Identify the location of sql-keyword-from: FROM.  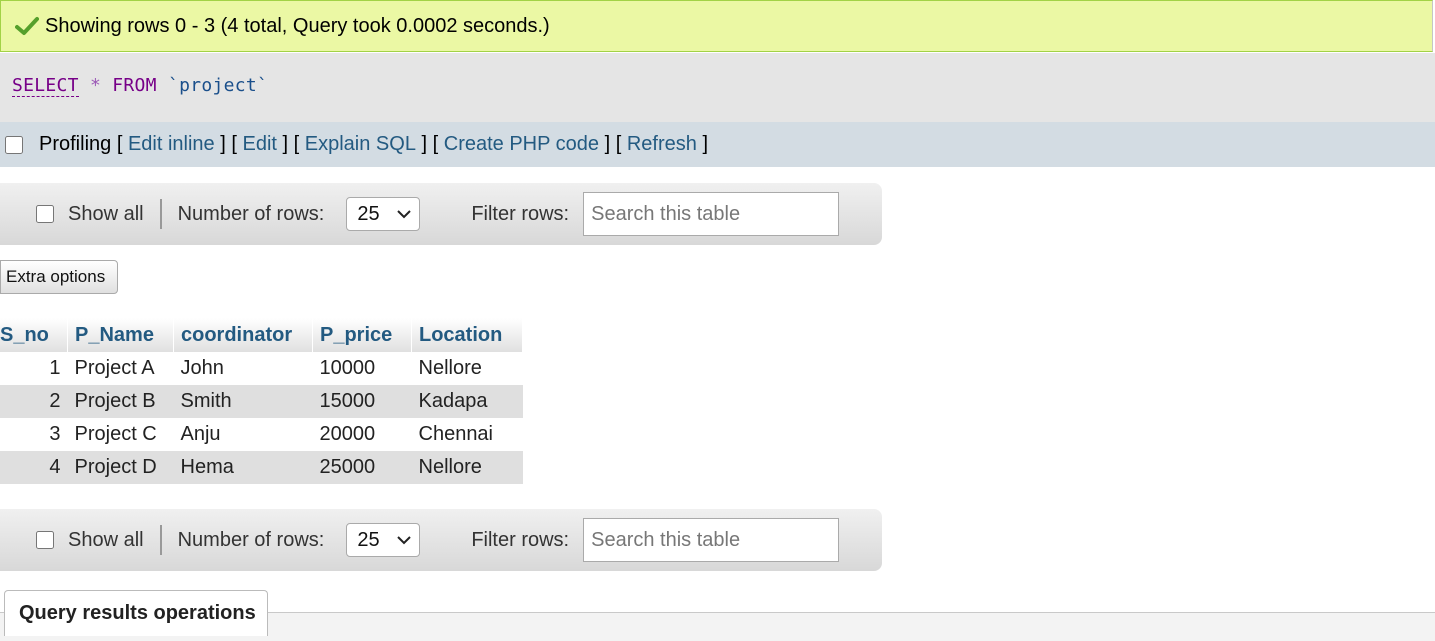
(134, 85).